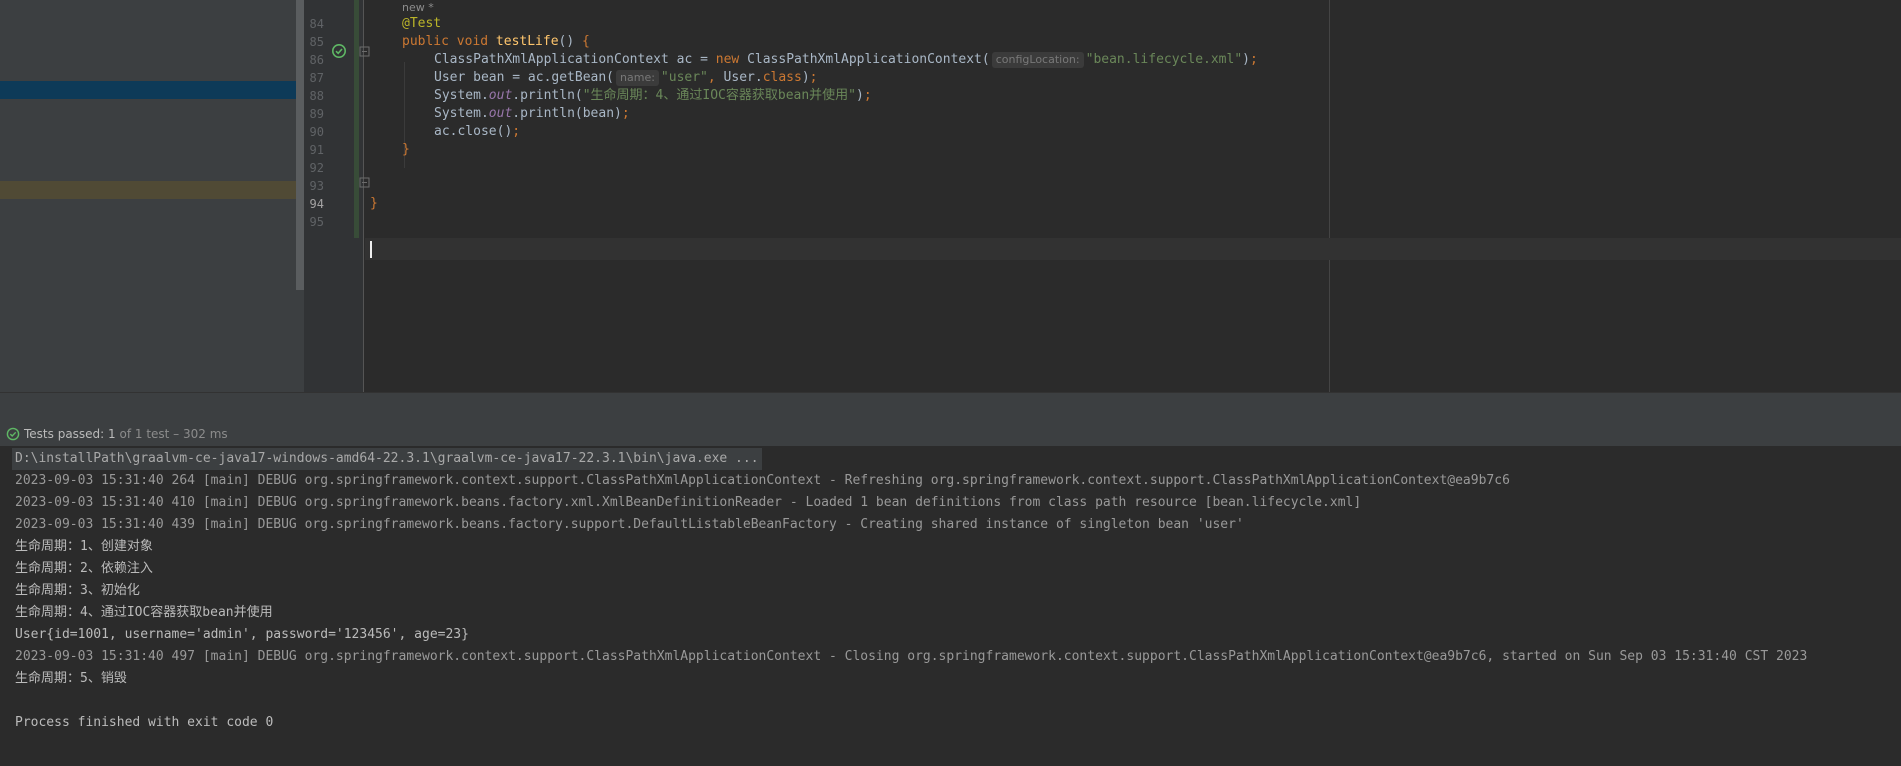  What do you see at coordinates (144, 722) in the screenshot?
I see `console-line: Process finished with exit code 0` at bounding box center [144, 722].